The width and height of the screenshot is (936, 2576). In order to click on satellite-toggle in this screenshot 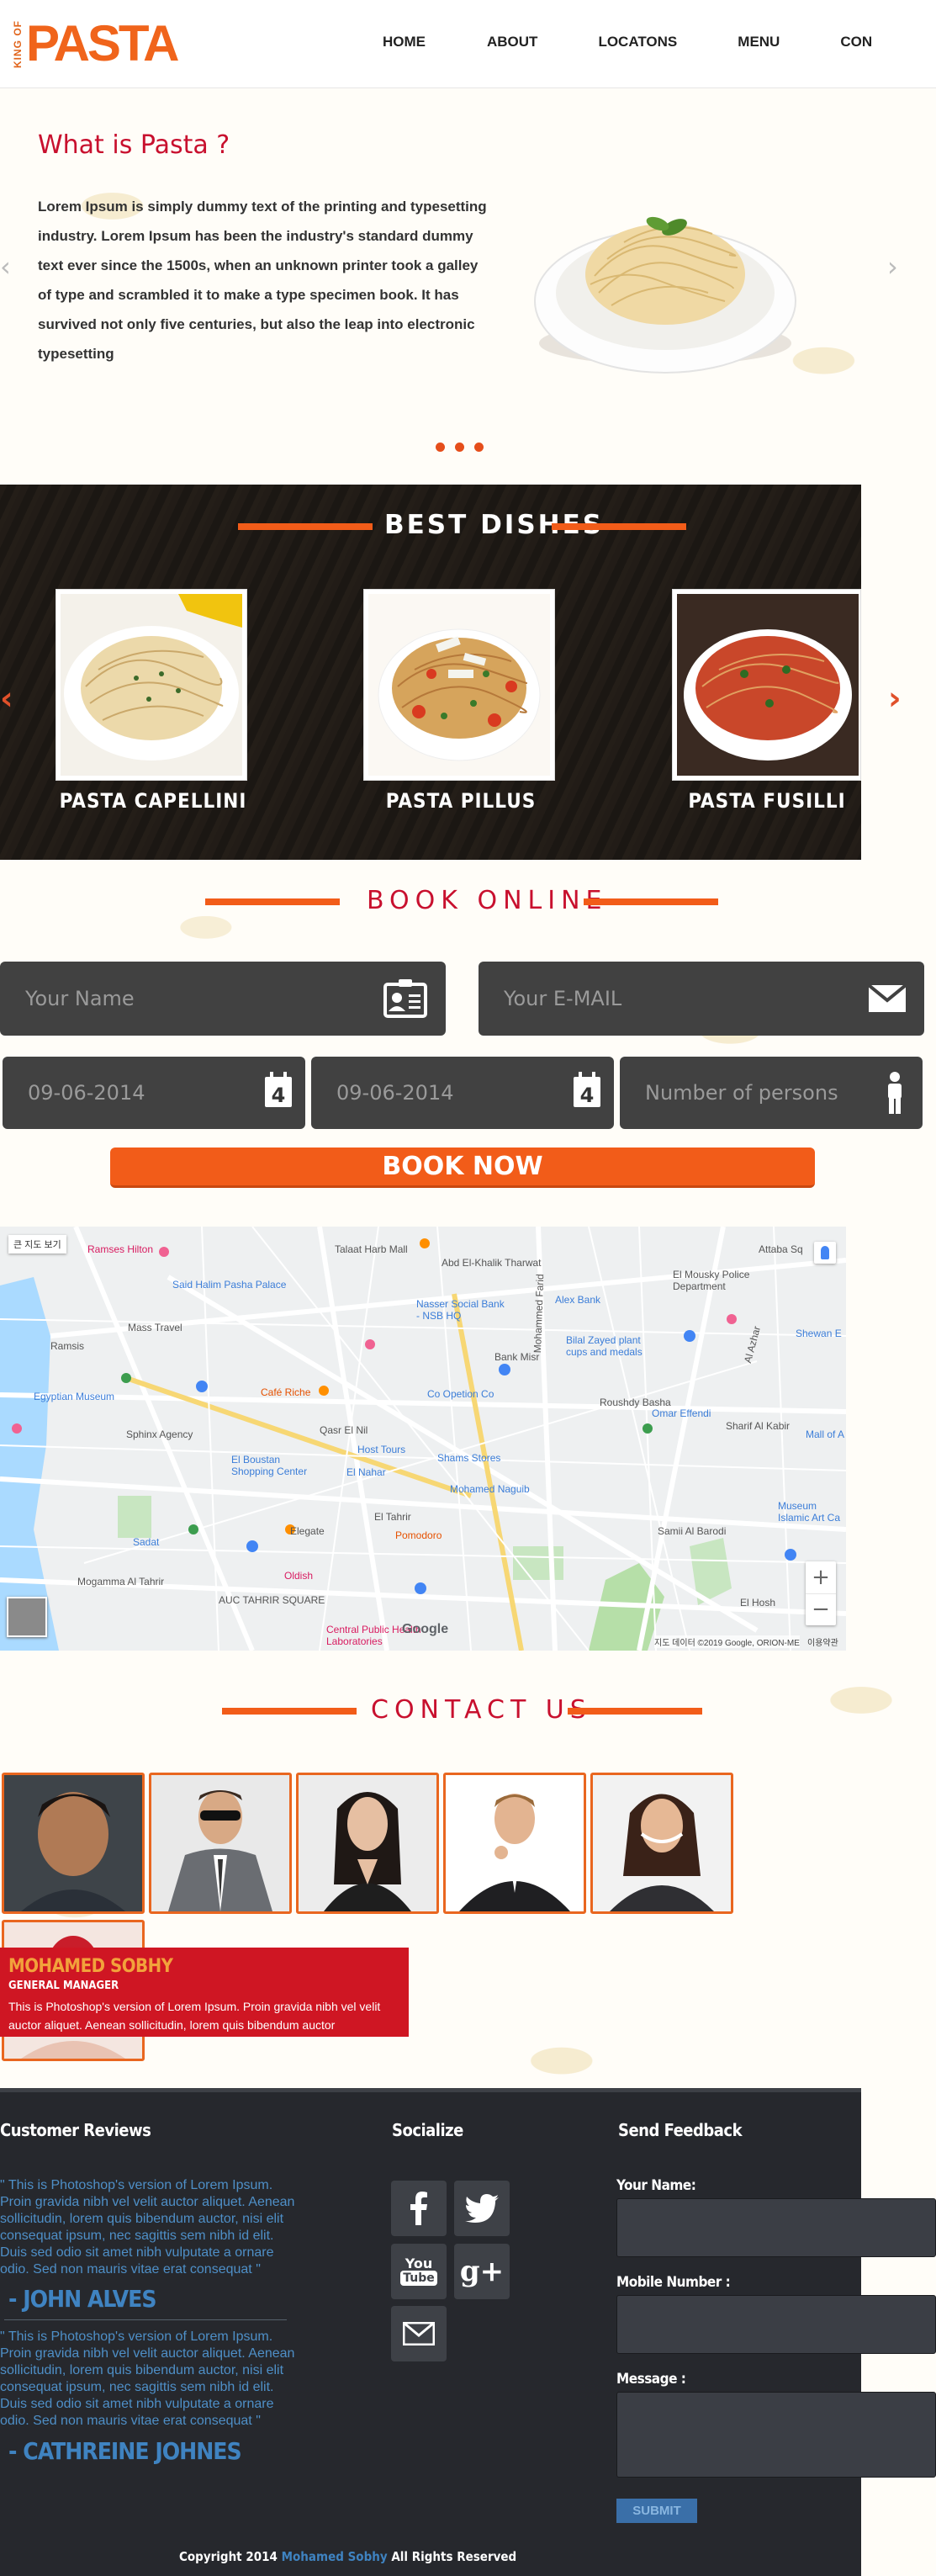, I will do `click(27, 1617)`.